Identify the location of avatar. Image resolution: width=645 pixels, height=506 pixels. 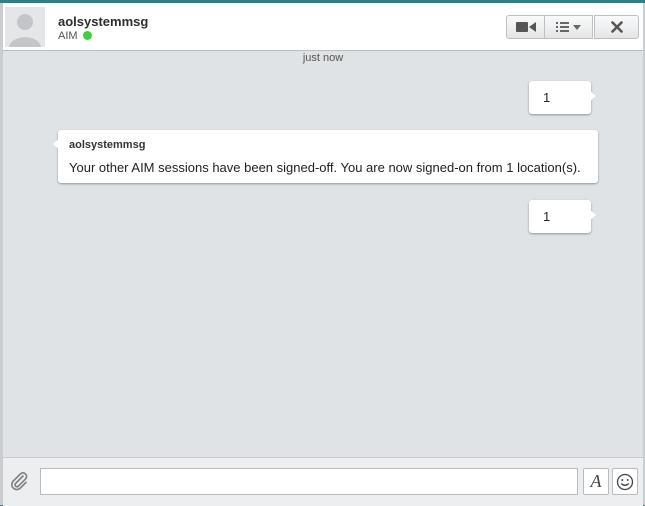
(25, 27).